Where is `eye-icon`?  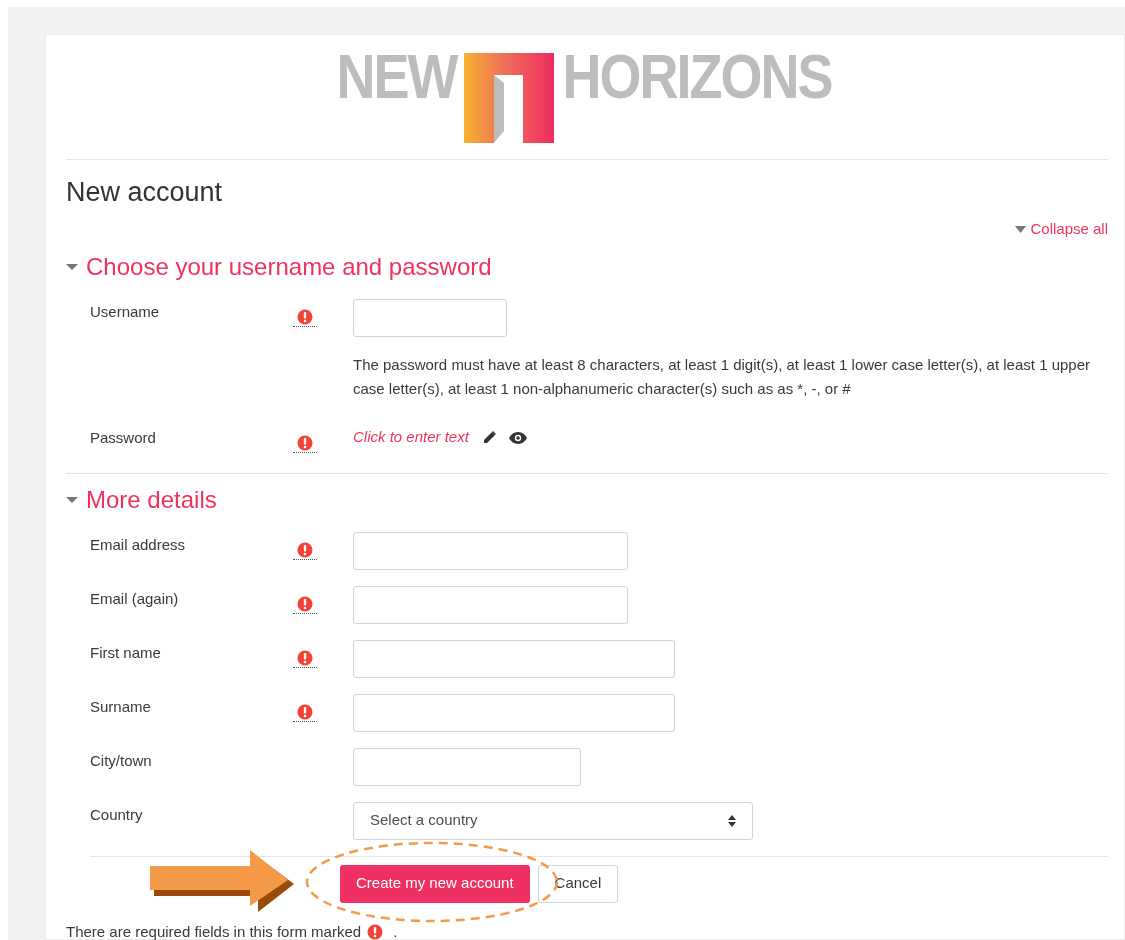
eye-icon is located at coordinates (517, 437).